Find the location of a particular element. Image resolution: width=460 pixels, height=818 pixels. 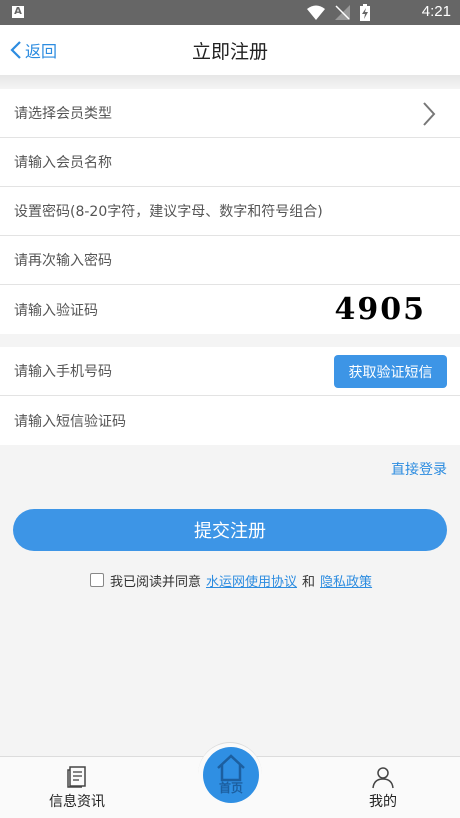

direct-login-link: 直接登录 is located at coordinates (419, 469).